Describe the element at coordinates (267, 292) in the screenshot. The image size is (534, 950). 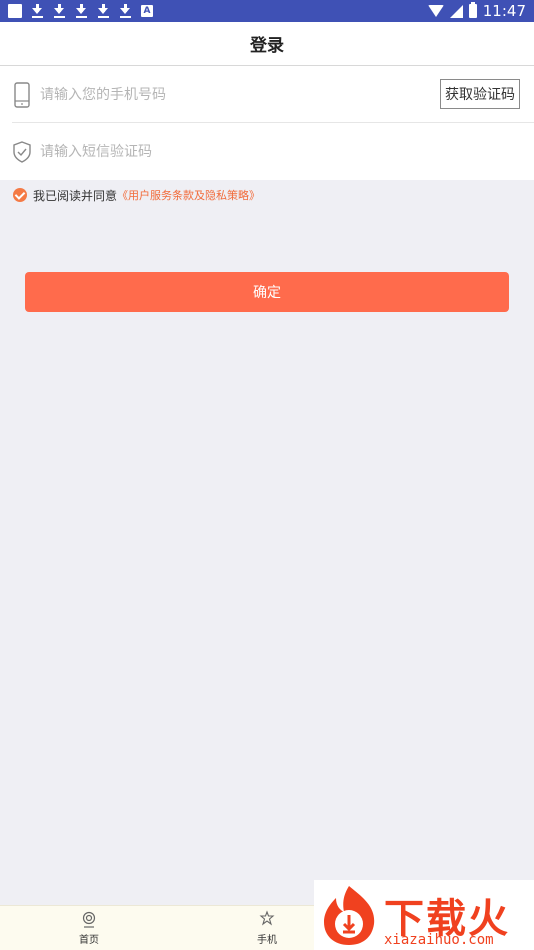
I see `confirm-button: 确定` at that location.